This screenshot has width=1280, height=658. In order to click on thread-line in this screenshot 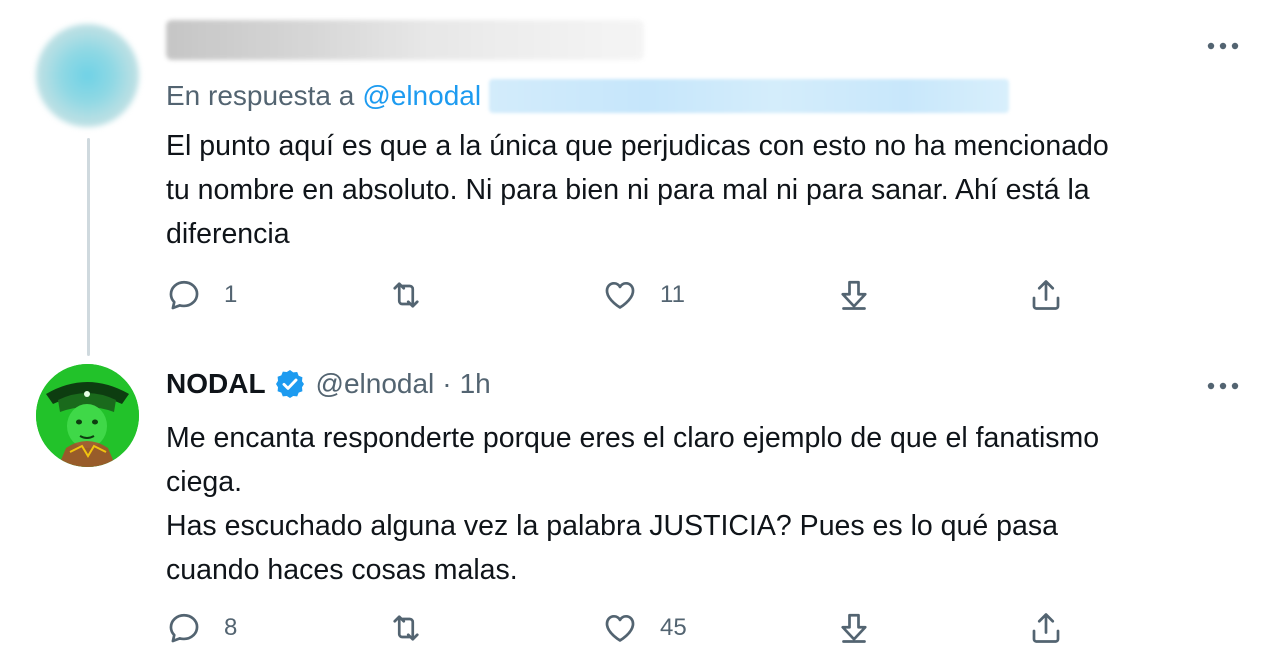, I will do `click(88, 247)`.